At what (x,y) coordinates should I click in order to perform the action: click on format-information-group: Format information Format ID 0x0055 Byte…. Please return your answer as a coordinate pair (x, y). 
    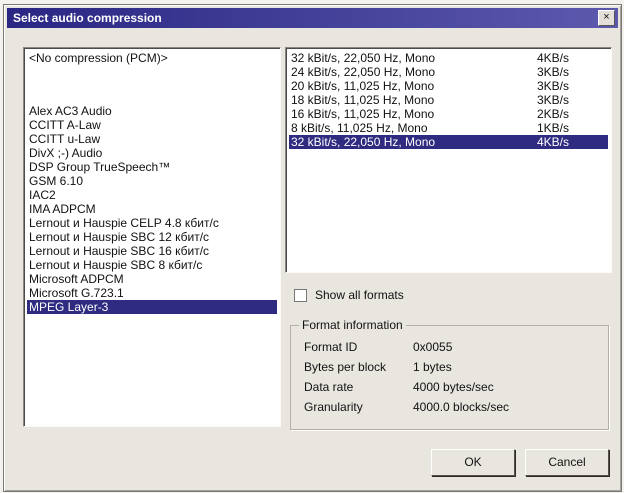
    Looking at the image, I should click on (449, 374).